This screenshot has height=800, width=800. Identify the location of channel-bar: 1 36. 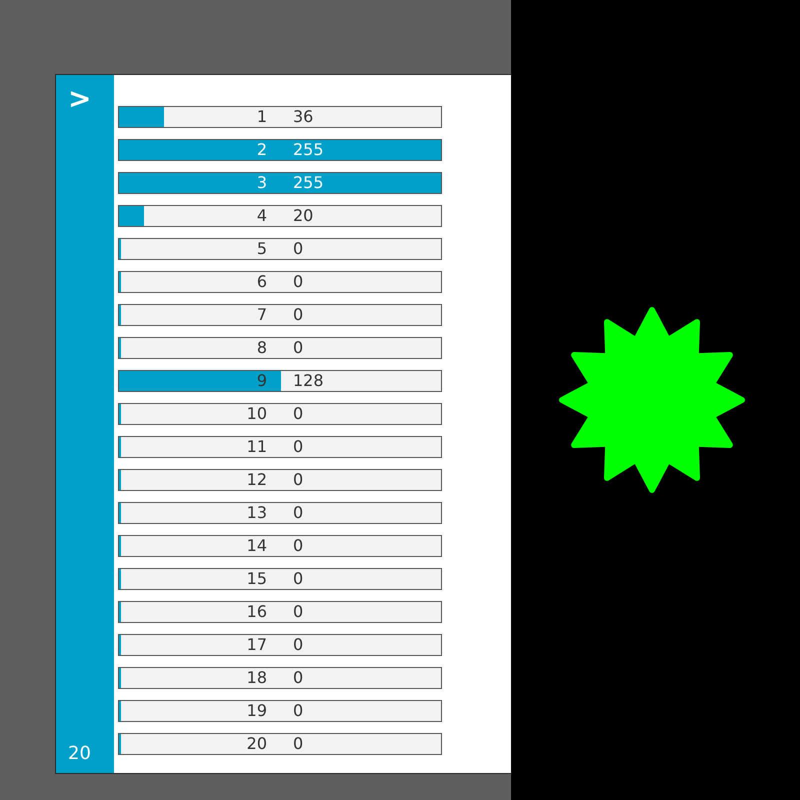
(280, 117).